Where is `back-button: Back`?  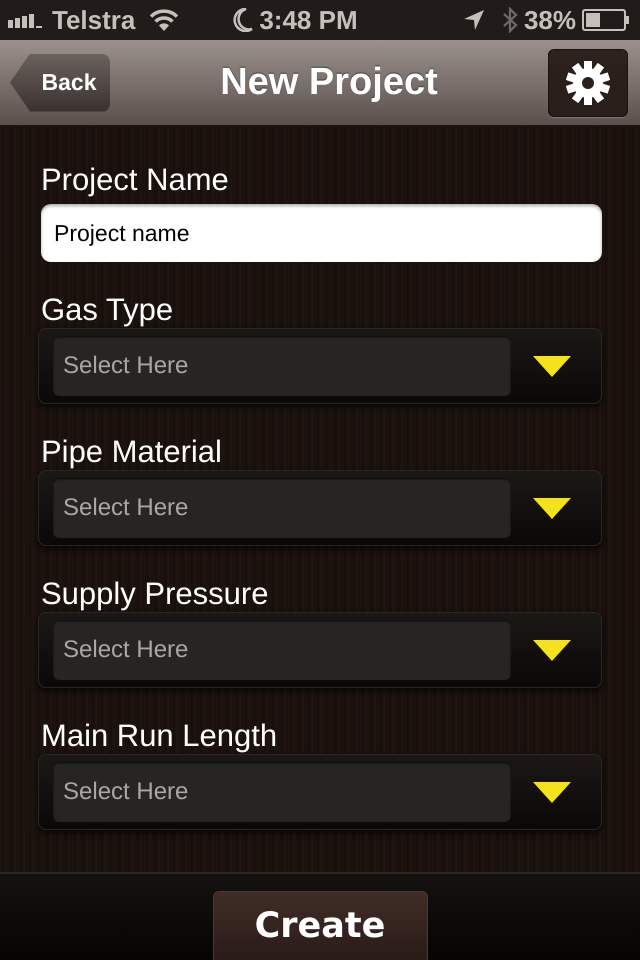
back-button: Back is located at coordinates (60, 83).